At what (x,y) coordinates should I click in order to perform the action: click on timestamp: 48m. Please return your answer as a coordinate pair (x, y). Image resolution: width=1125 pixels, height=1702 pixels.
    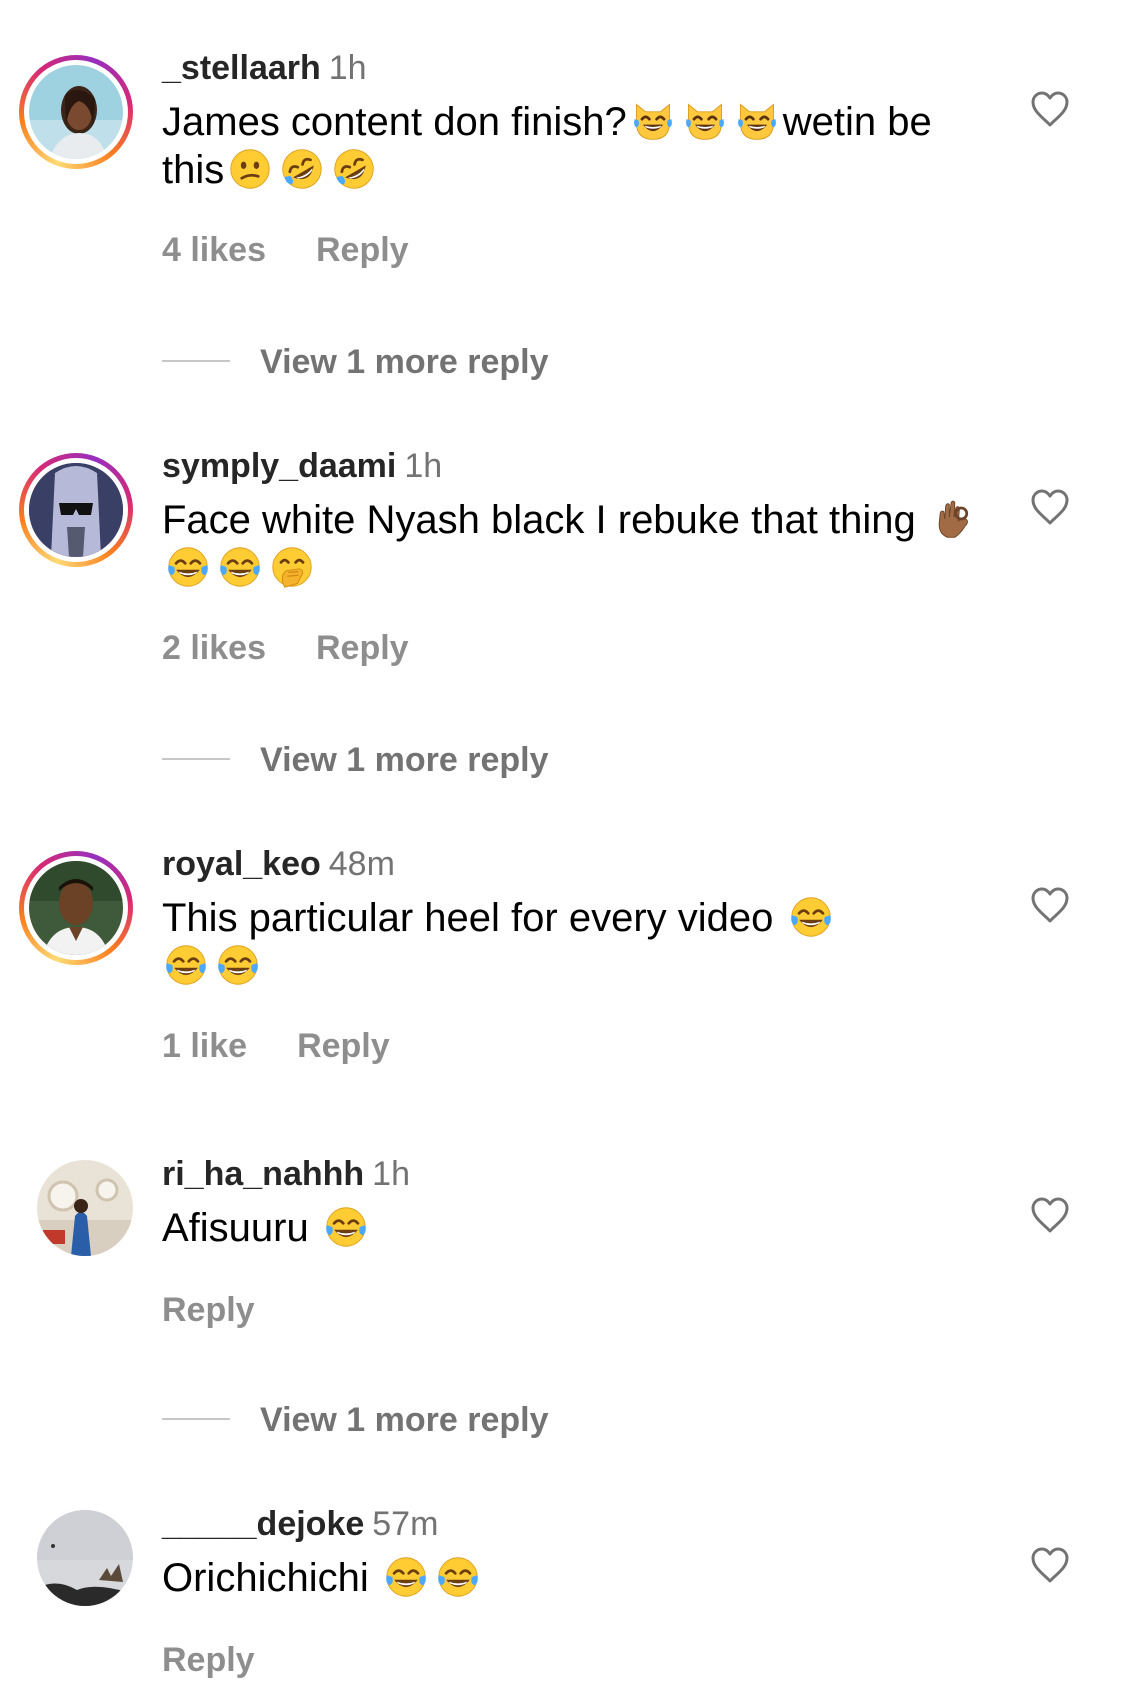
    Looking at the image, I should click on (361, 864).